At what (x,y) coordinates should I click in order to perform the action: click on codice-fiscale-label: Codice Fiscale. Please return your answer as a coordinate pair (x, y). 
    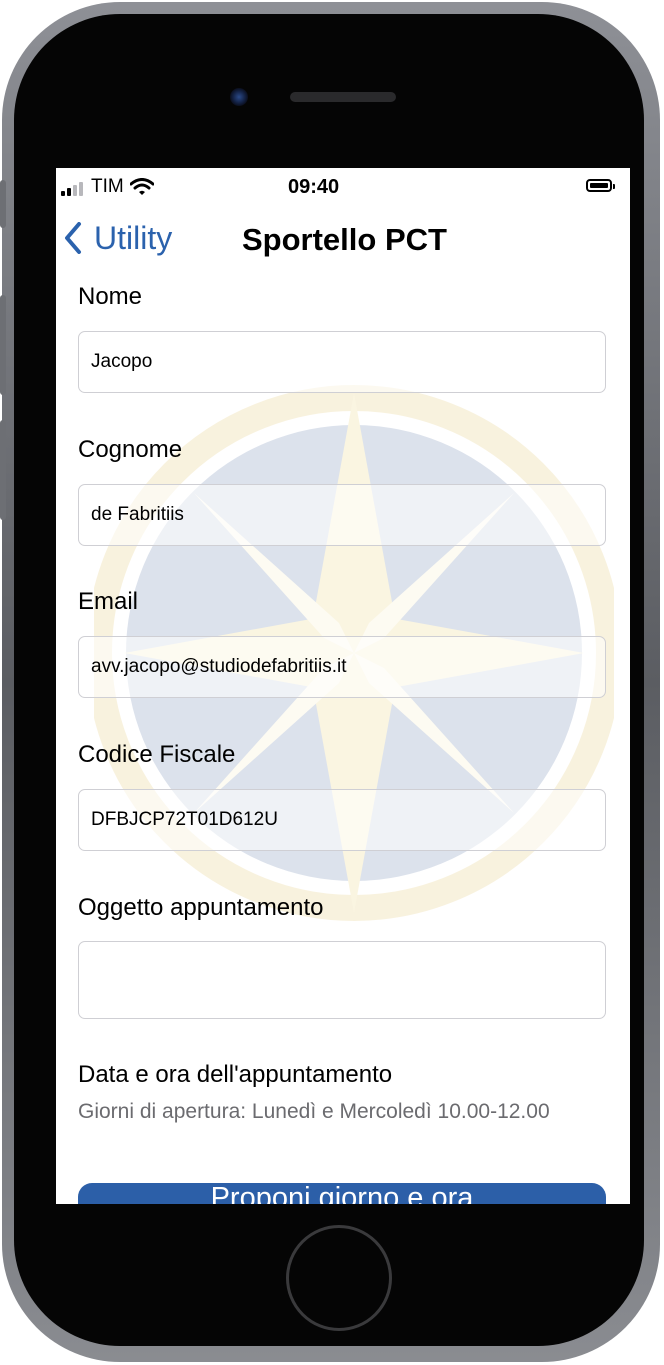
    Looking at the image, I should click on (157, 754).